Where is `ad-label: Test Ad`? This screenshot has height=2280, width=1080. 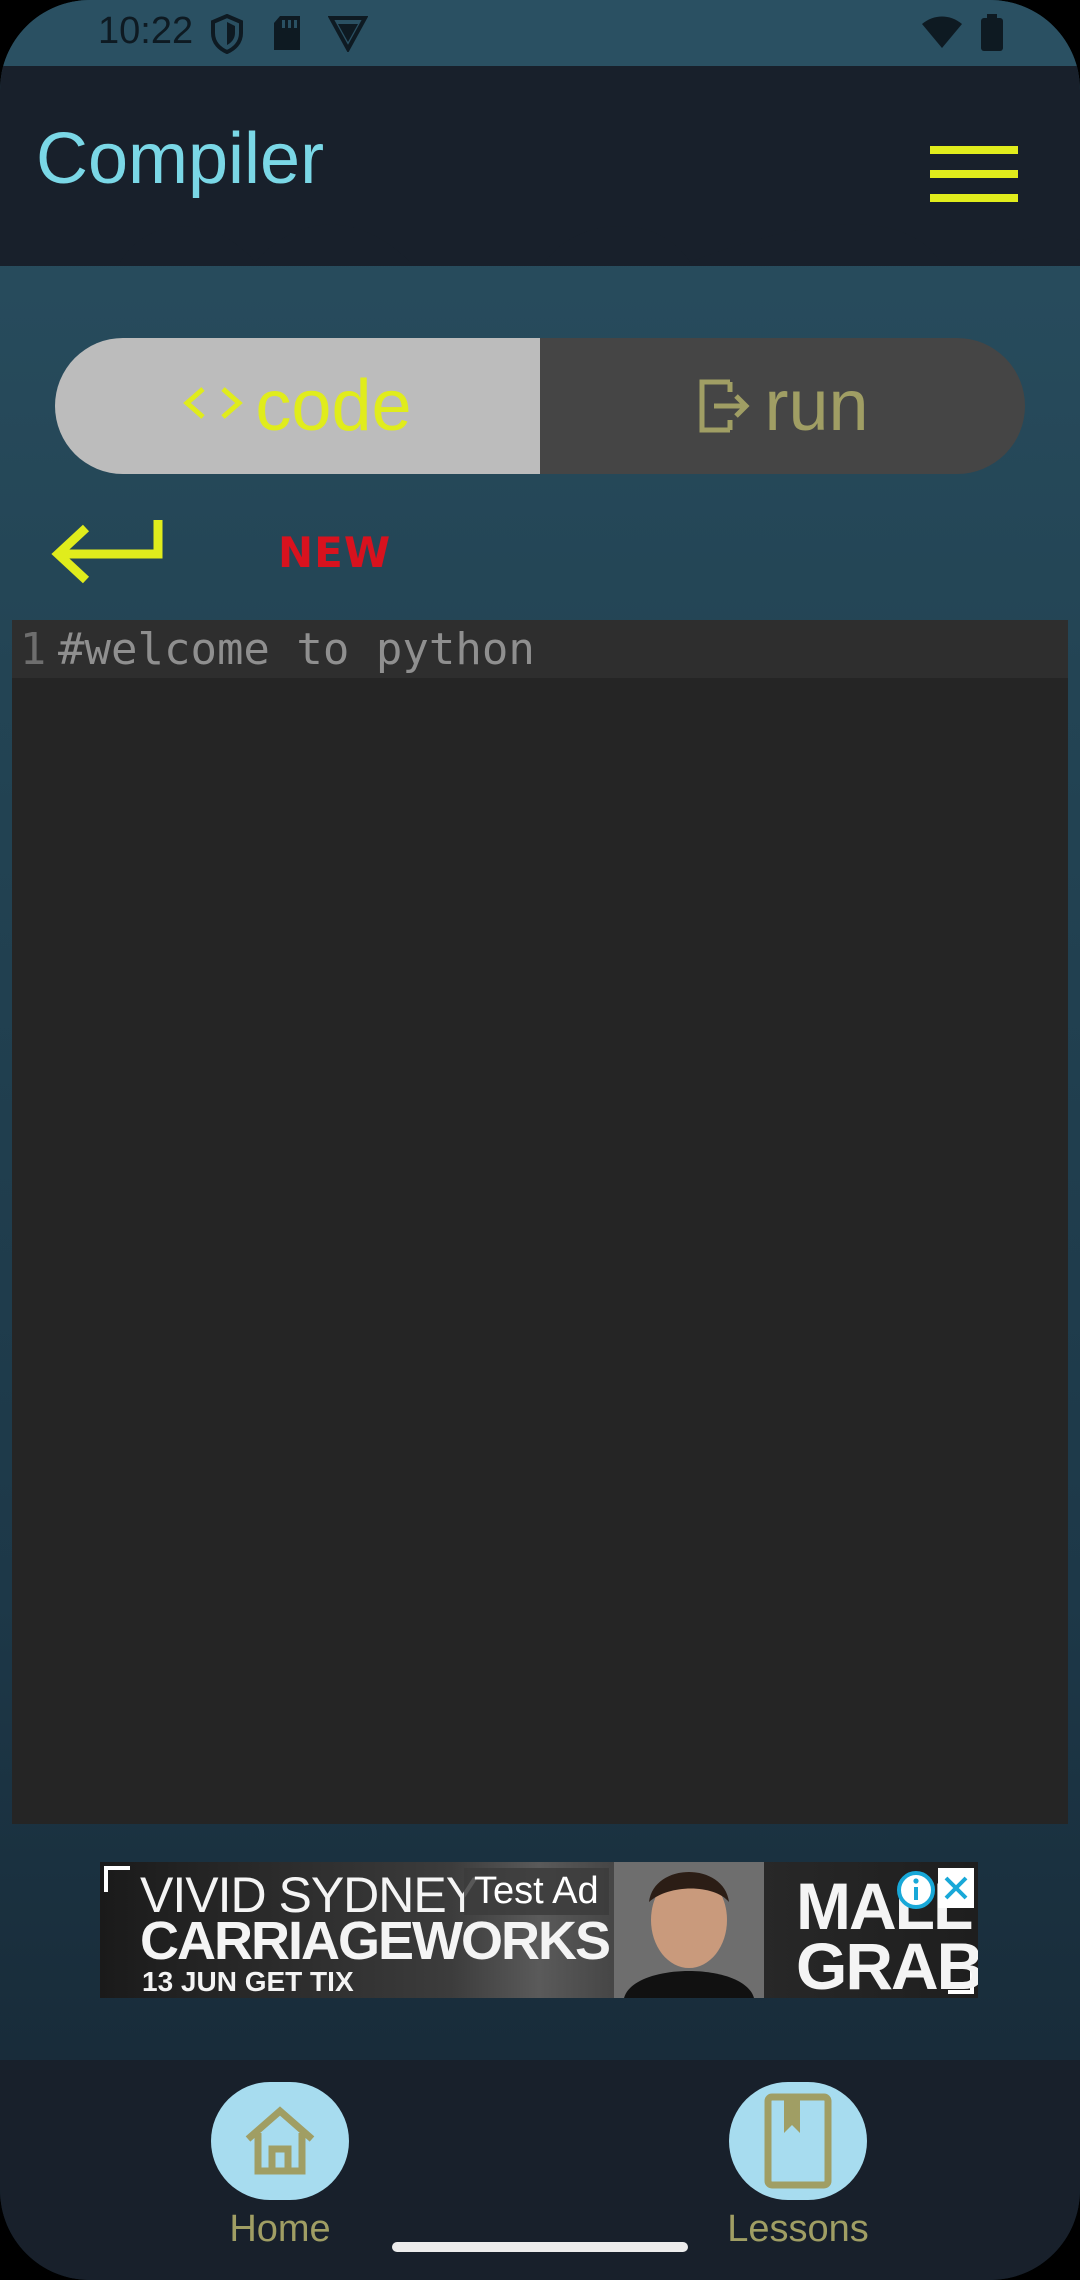 ad-label: Test Ad is located at coordinates (536, 1891).